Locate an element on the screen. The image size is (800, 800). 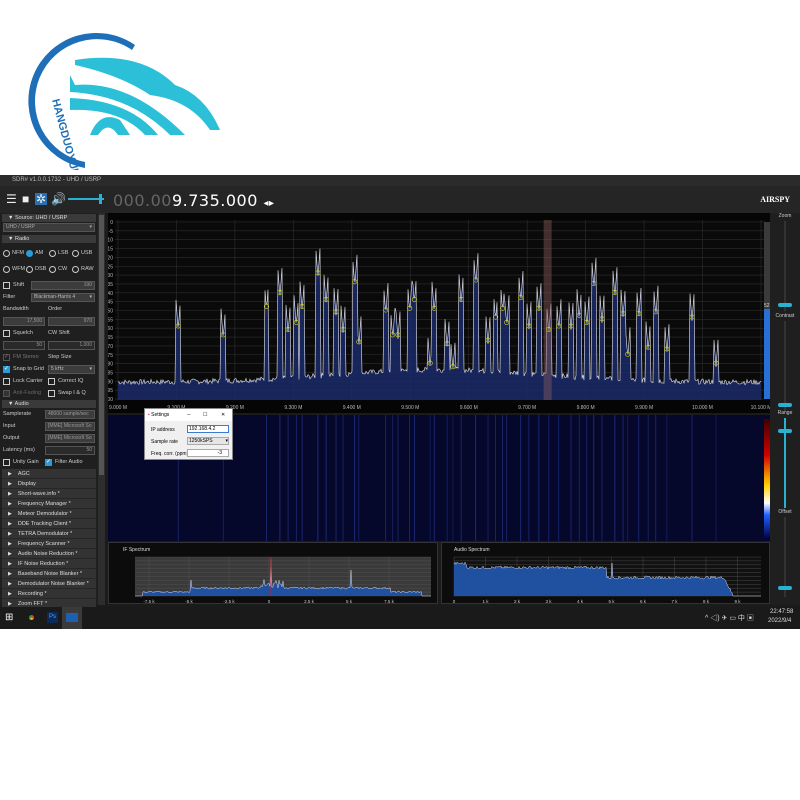
unity-gain-checkbox is located at coordinates (6, 462).